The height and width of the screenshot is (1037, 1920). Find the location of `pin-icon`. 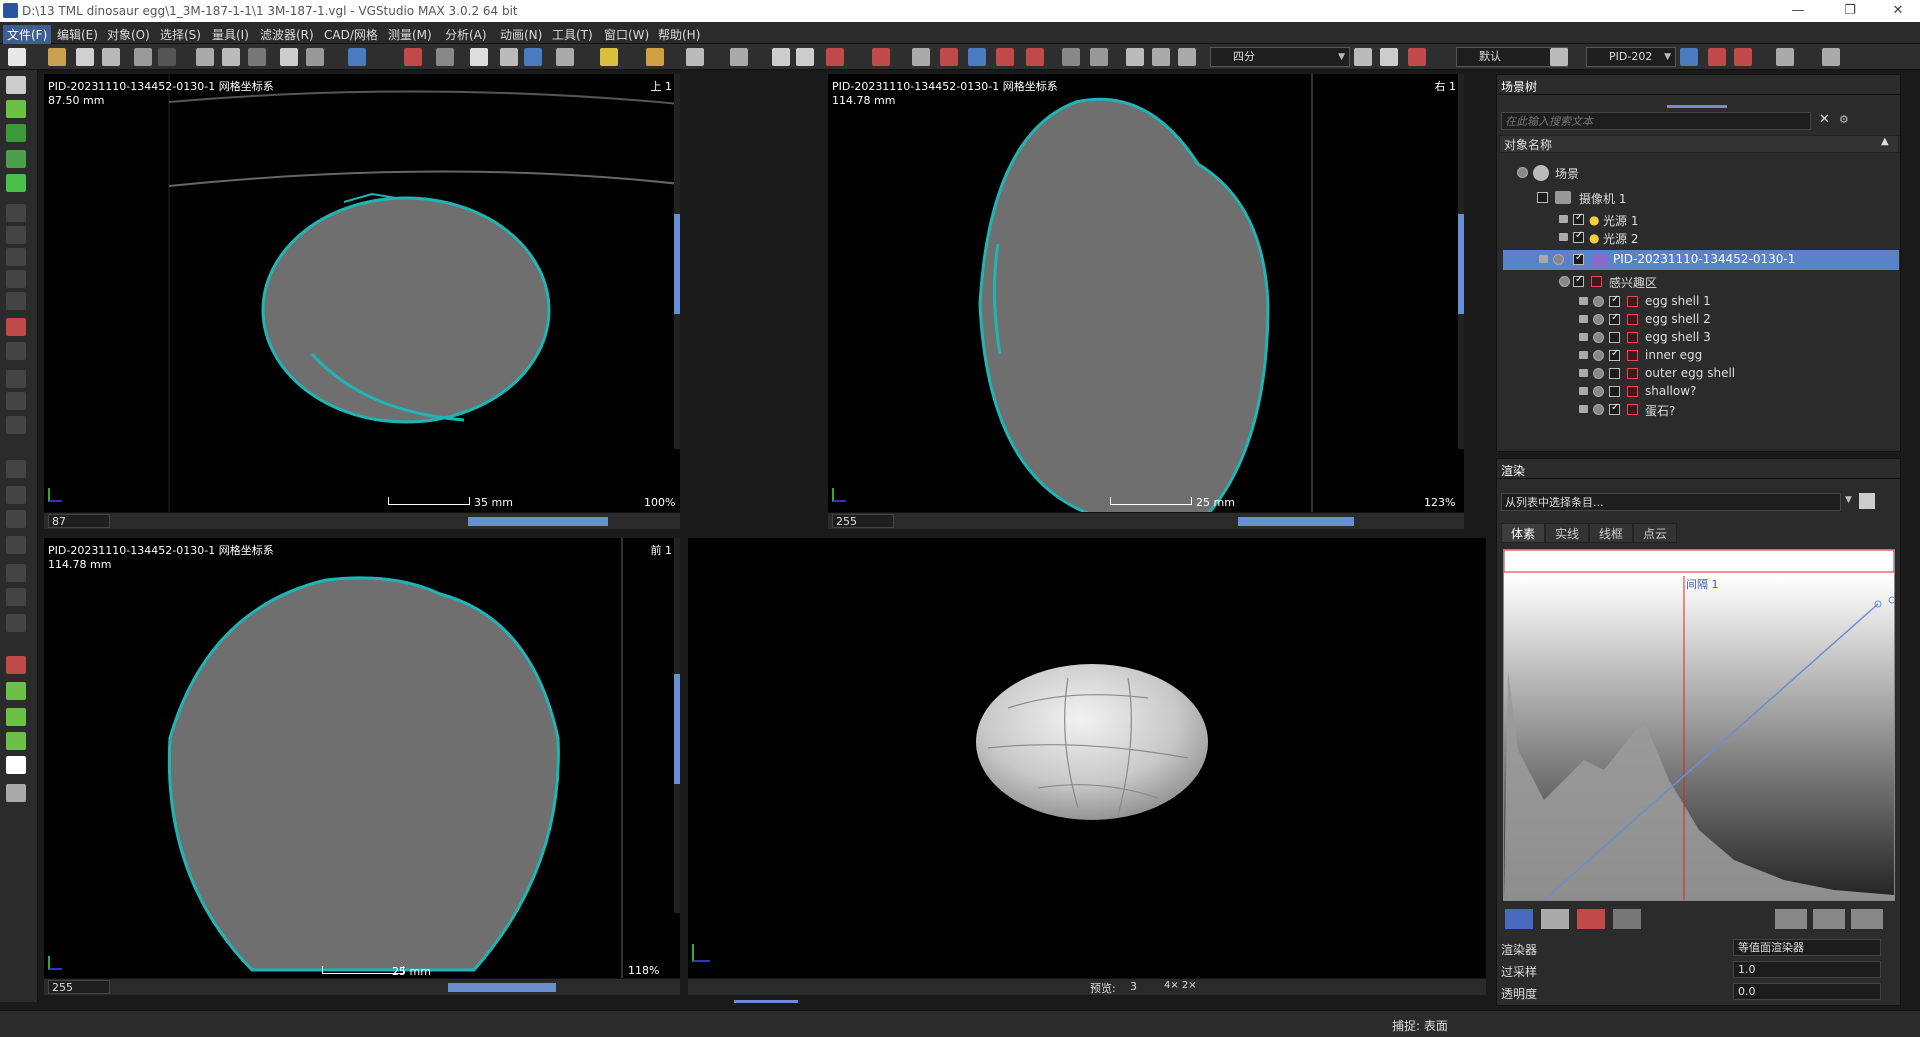

pin-icon is located at coordinates (1559, 57).